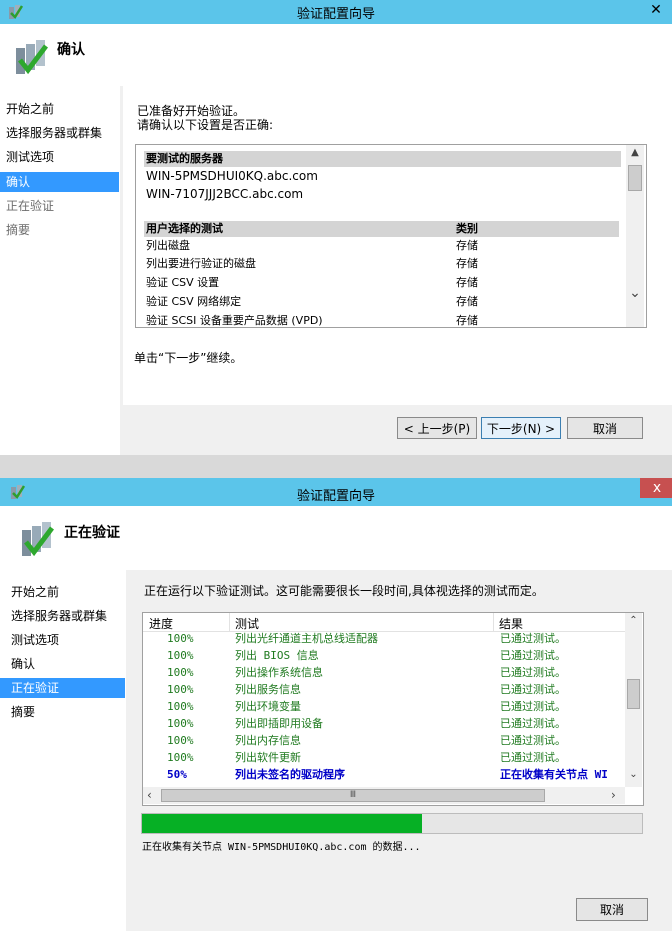 This screenshot has height=931, width=672. What do you see at coordinates (92, 533) in the screenshot?
I see `page-title: 正在验证` at bounding box center [92, 533].